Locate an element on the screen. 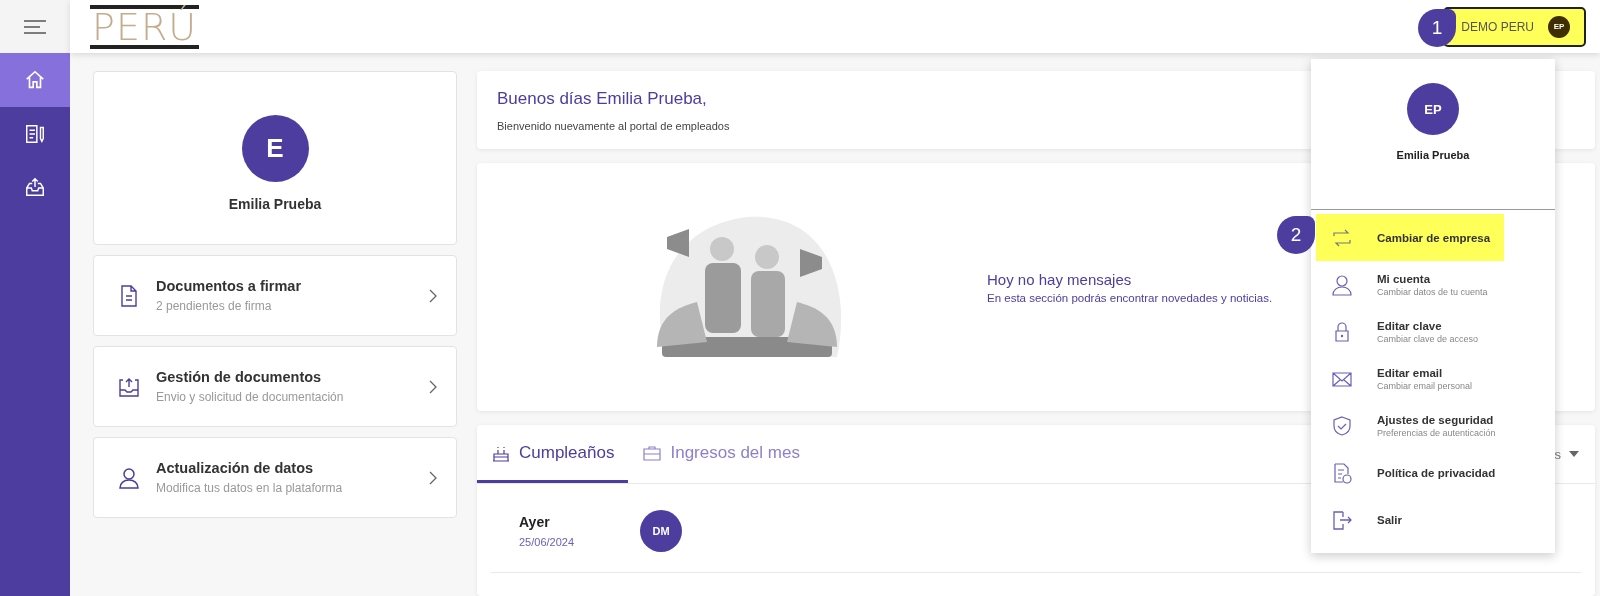 This screenshot has height=596, width=1600. document-icon is located at coordinates (129, 295).